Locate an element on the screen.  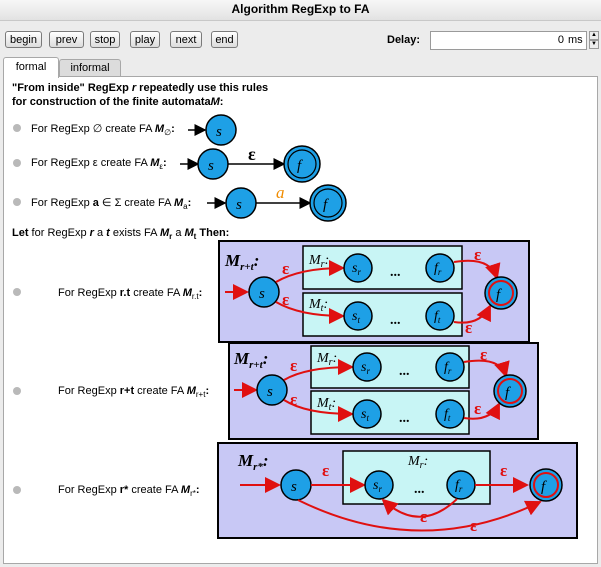
fa-empty-diagram: s is located at coordinates (212, 130).